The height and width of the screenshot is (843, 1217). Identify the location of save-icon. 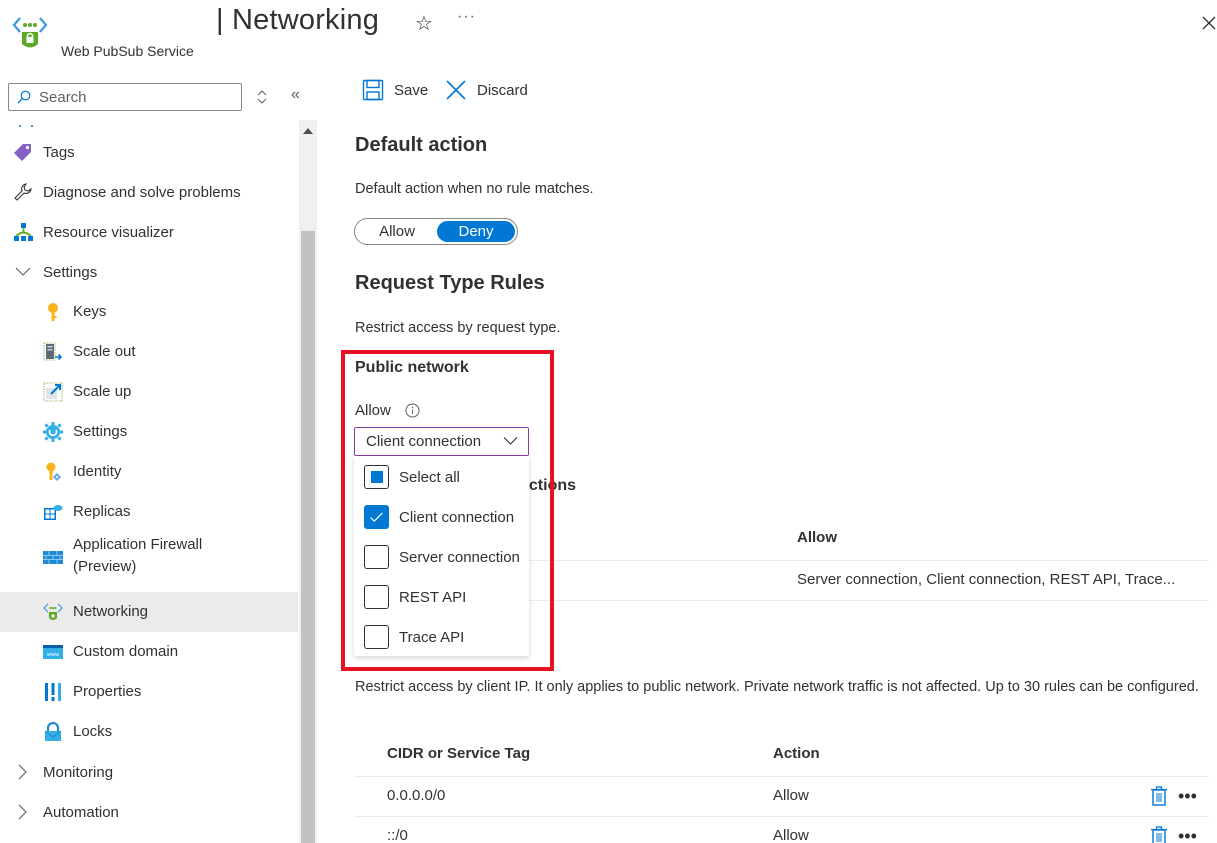
(373, 90).